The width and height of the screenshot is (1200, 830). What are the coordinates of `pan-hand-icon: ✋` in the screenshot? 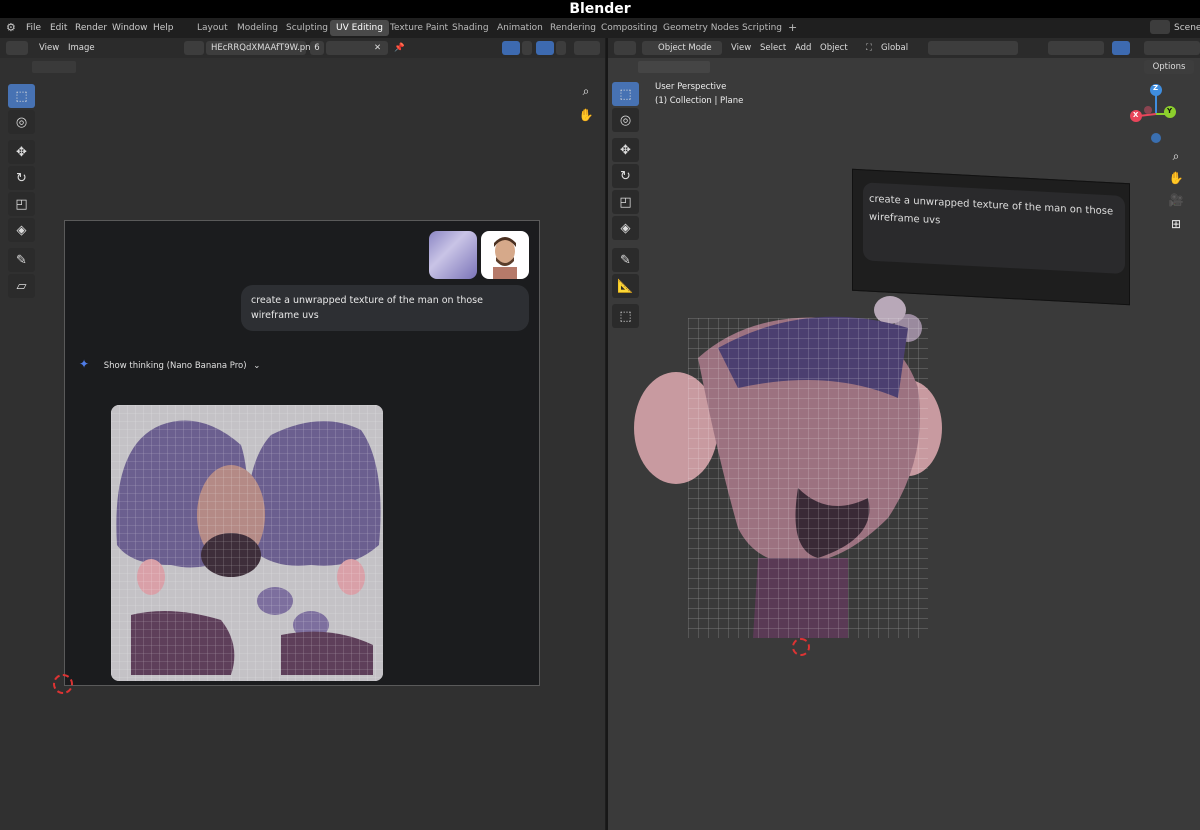 It's located at (586, 118).